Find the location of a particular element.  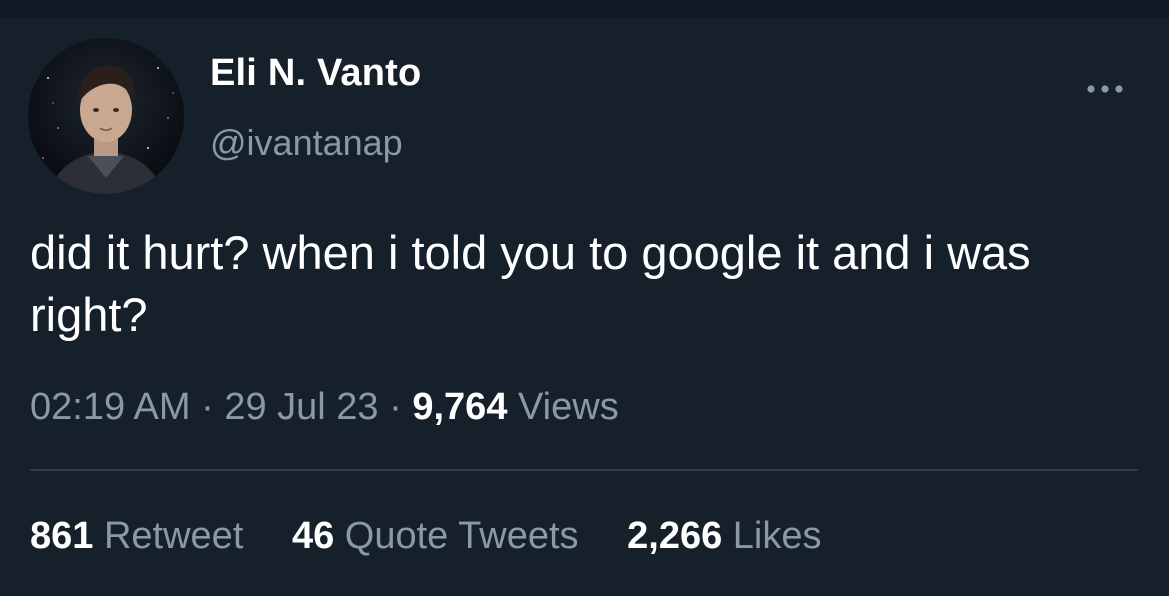

quotes-stat: 46 Quote Tweets is located at coordinates (435, 536).